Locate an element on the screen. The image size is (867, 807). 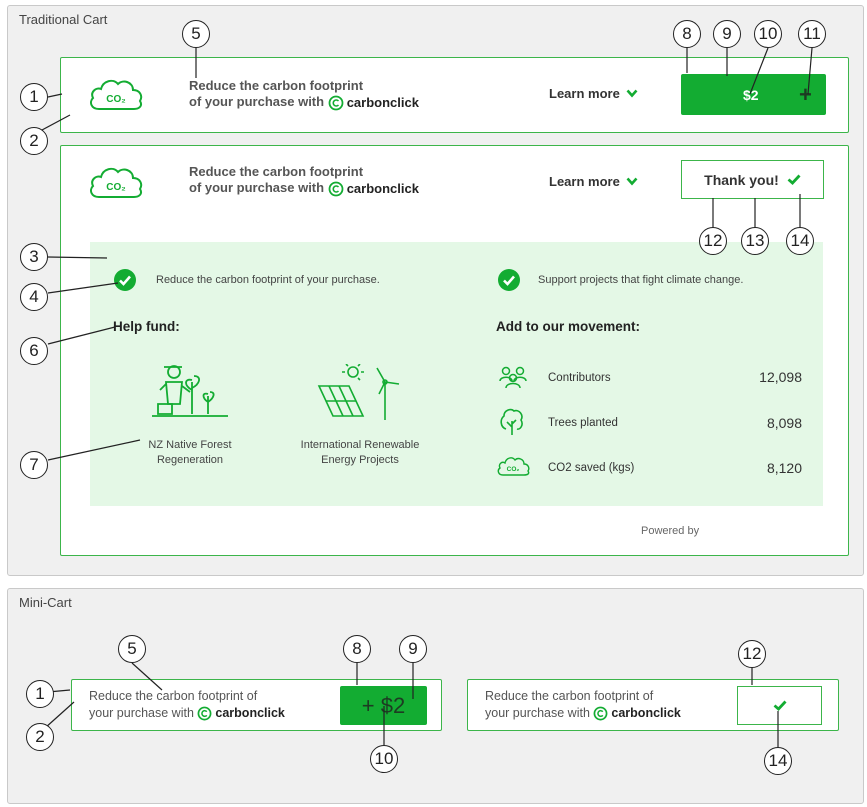
project-2-line-2: Energy Projects is located at coordinates (360, 460).